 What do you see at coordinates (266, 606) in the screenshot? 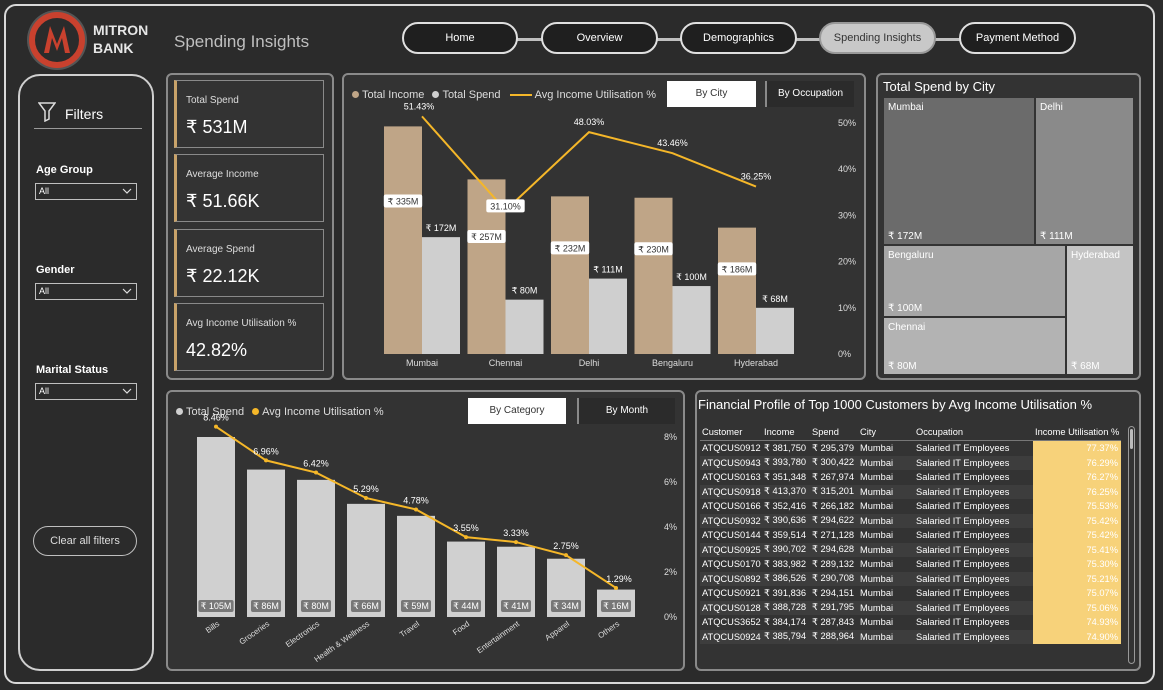
I see `spend-data-label: ₹ 86M` at bounding box center [266, 606].